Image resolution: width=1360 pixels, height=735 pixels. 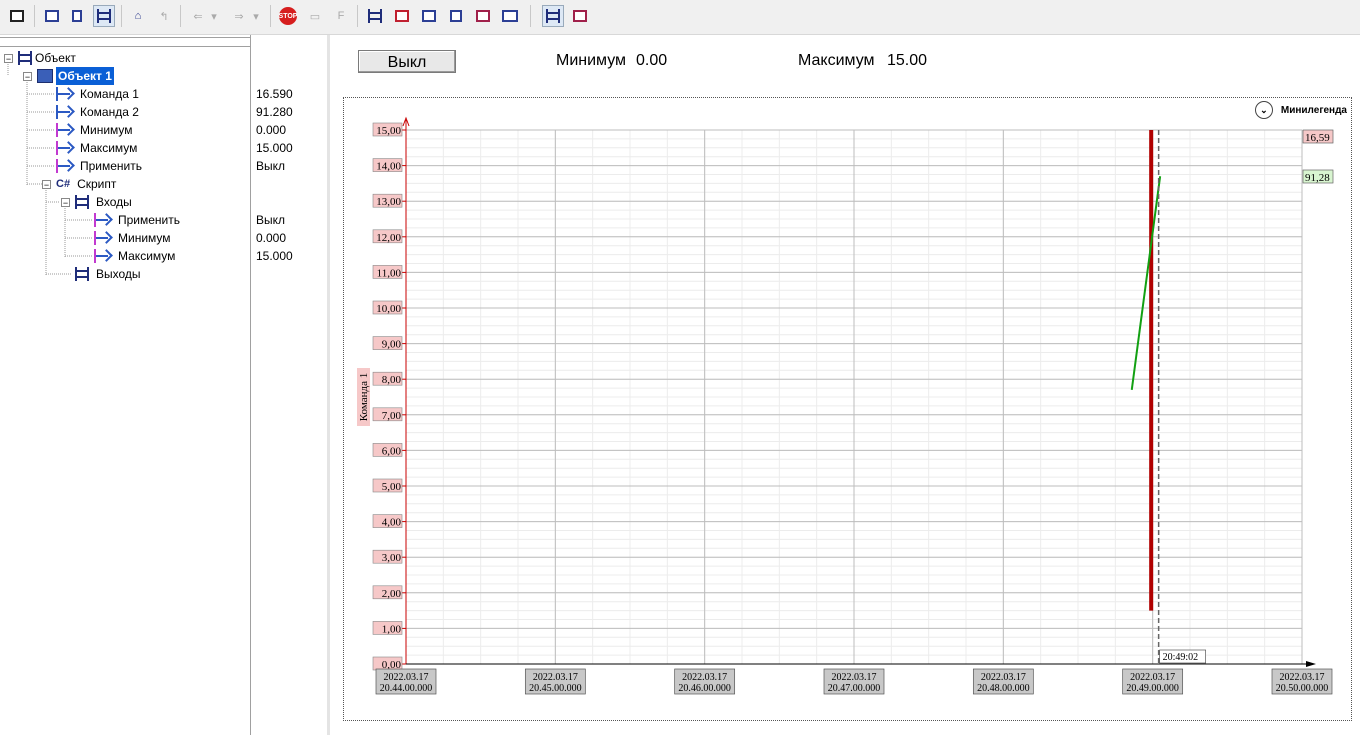 I want to click on value-cmd1: 16.590, so click(x=274, y=94).